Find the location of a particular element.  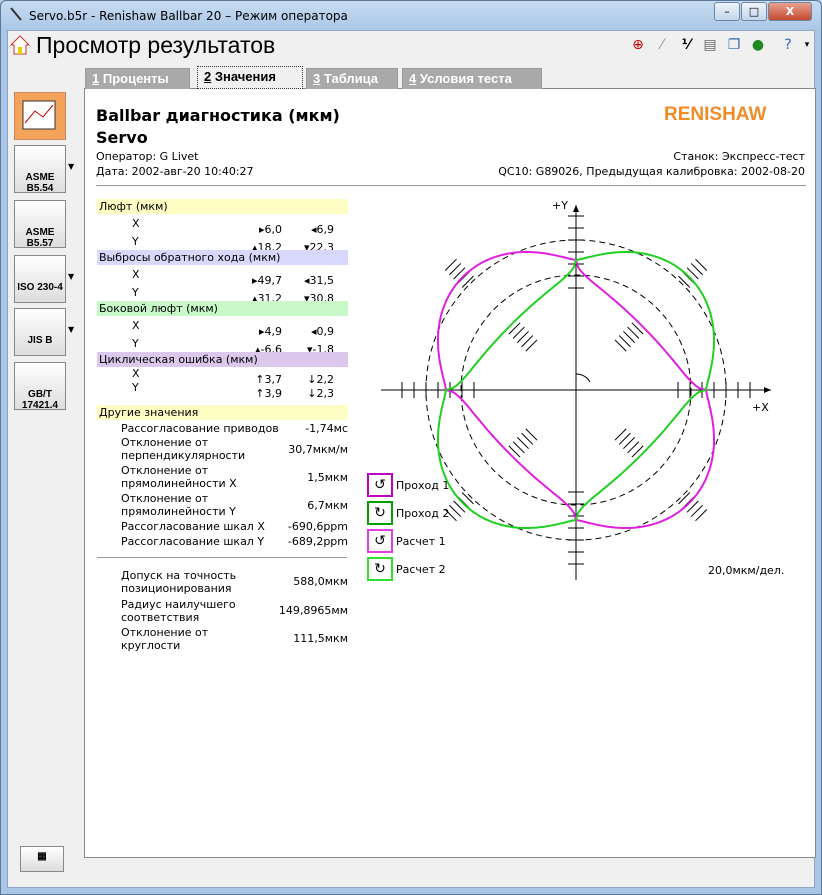

report-title: Ballbar диагностика (мкм) is located at coordinates (218, 115).